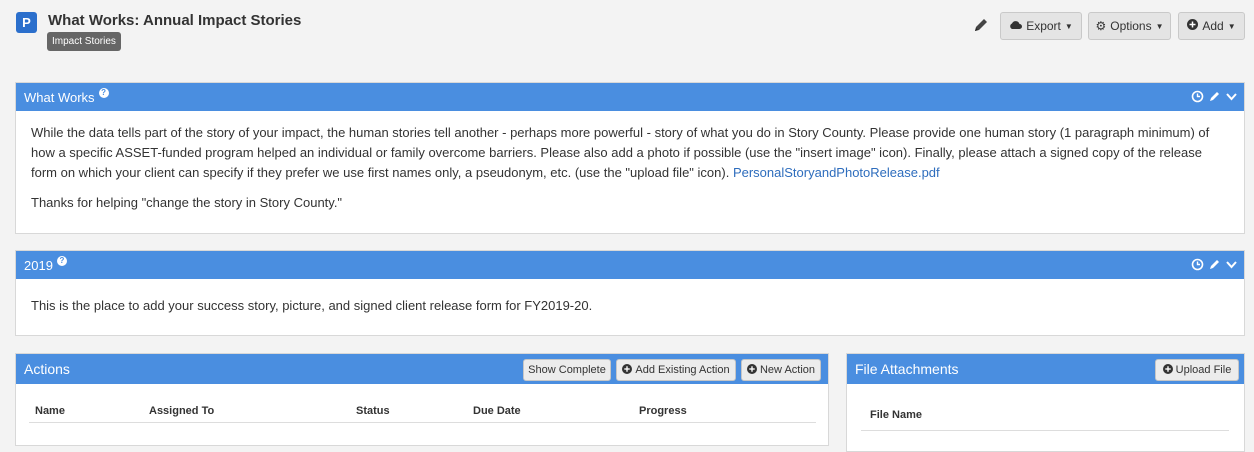 The image size is (1254, 452). What do you see at coordinates (1045, 402) in the screenshot?
I see `file-attachments-panel: File Attachments Upload File File Name` at bounding box center [1045, 402].